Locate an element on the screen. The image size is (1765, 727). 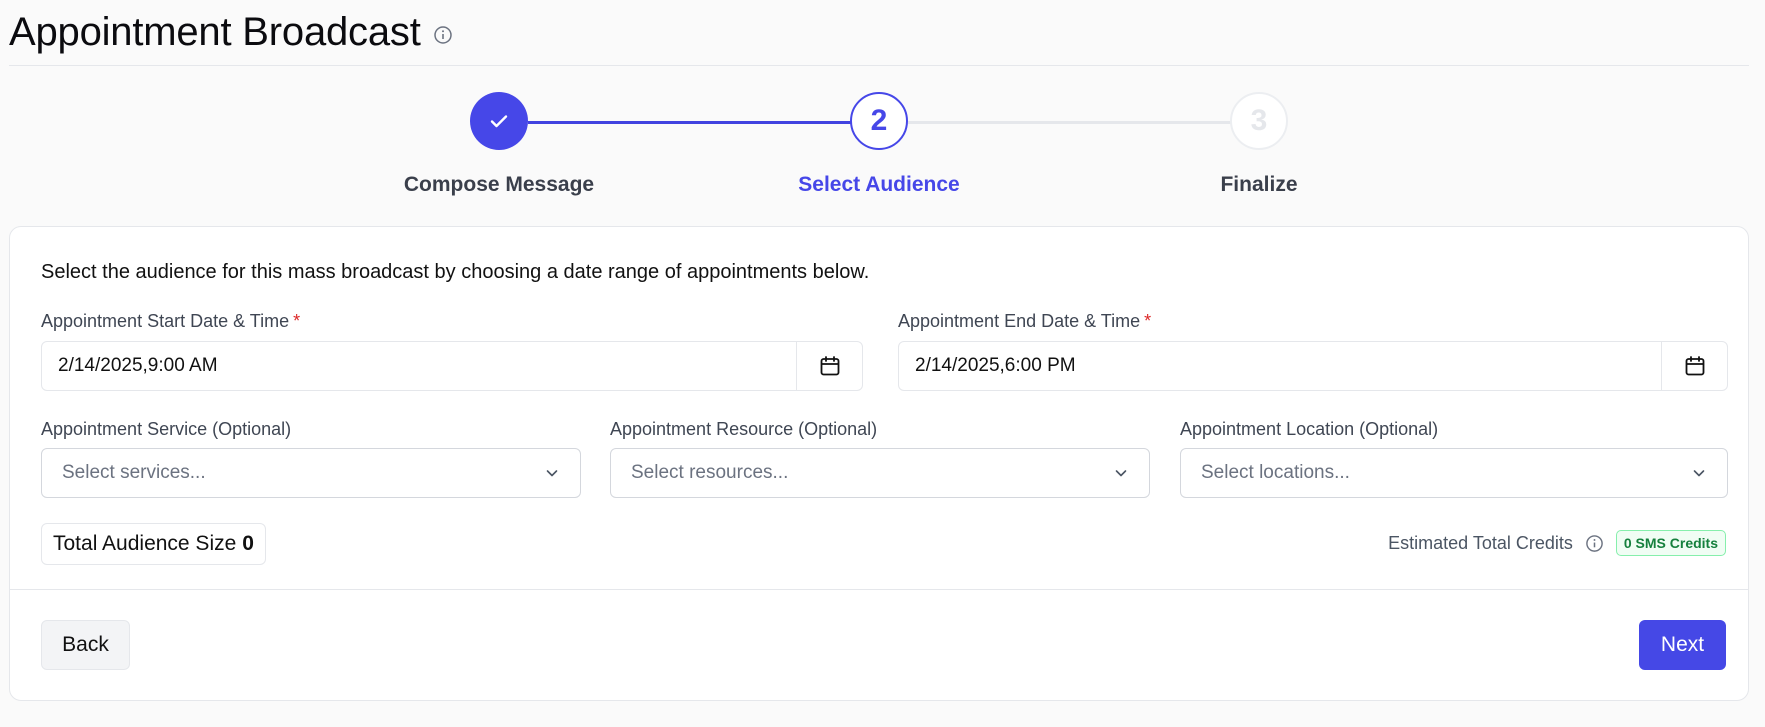
start-calendar-button is located at coordinates (829, 366).